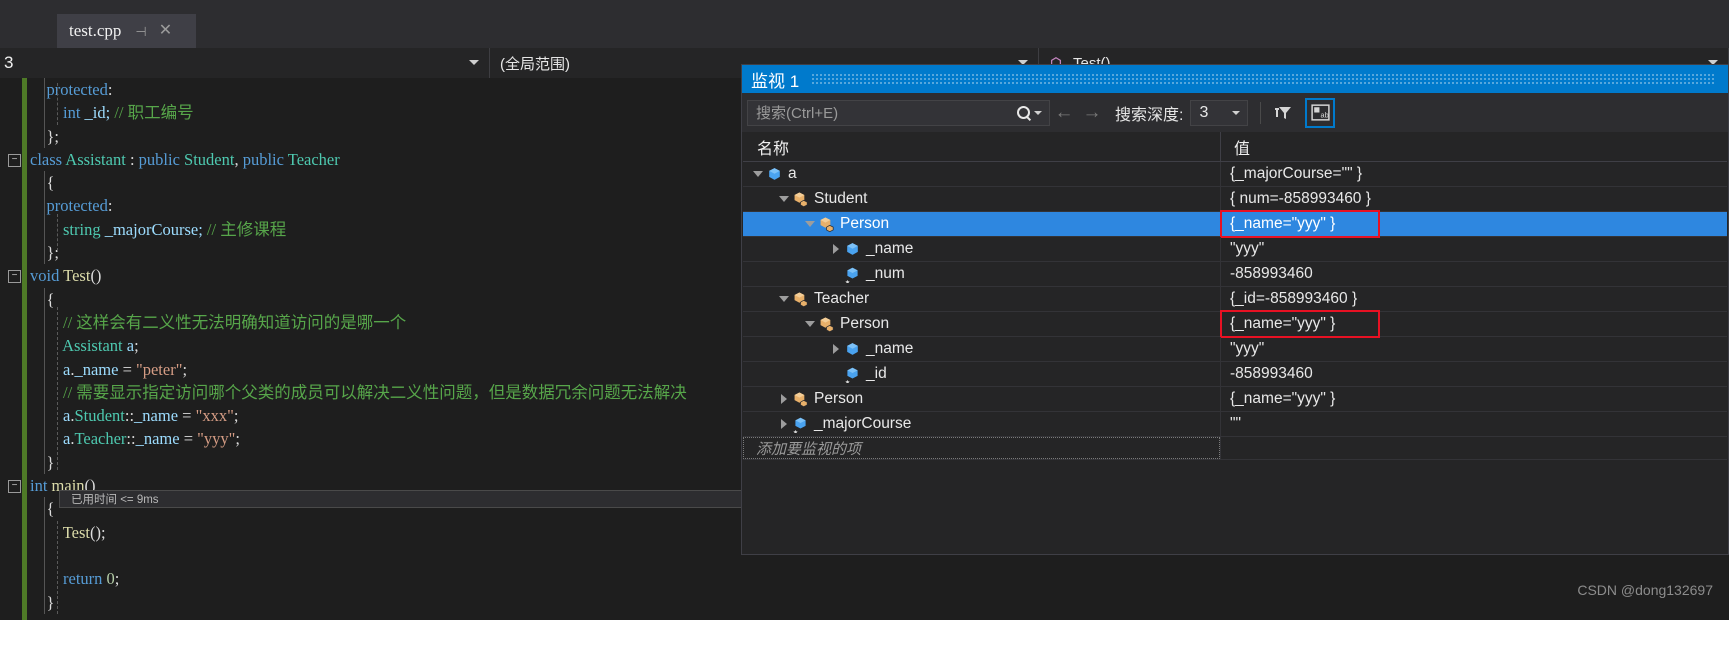 The width and height of the screenshot is (1729, 667). Describe the element at coordinates (358, 438) in the screenshot. I see `code-line: a.Teacher::_name = "yyy";` at that location.